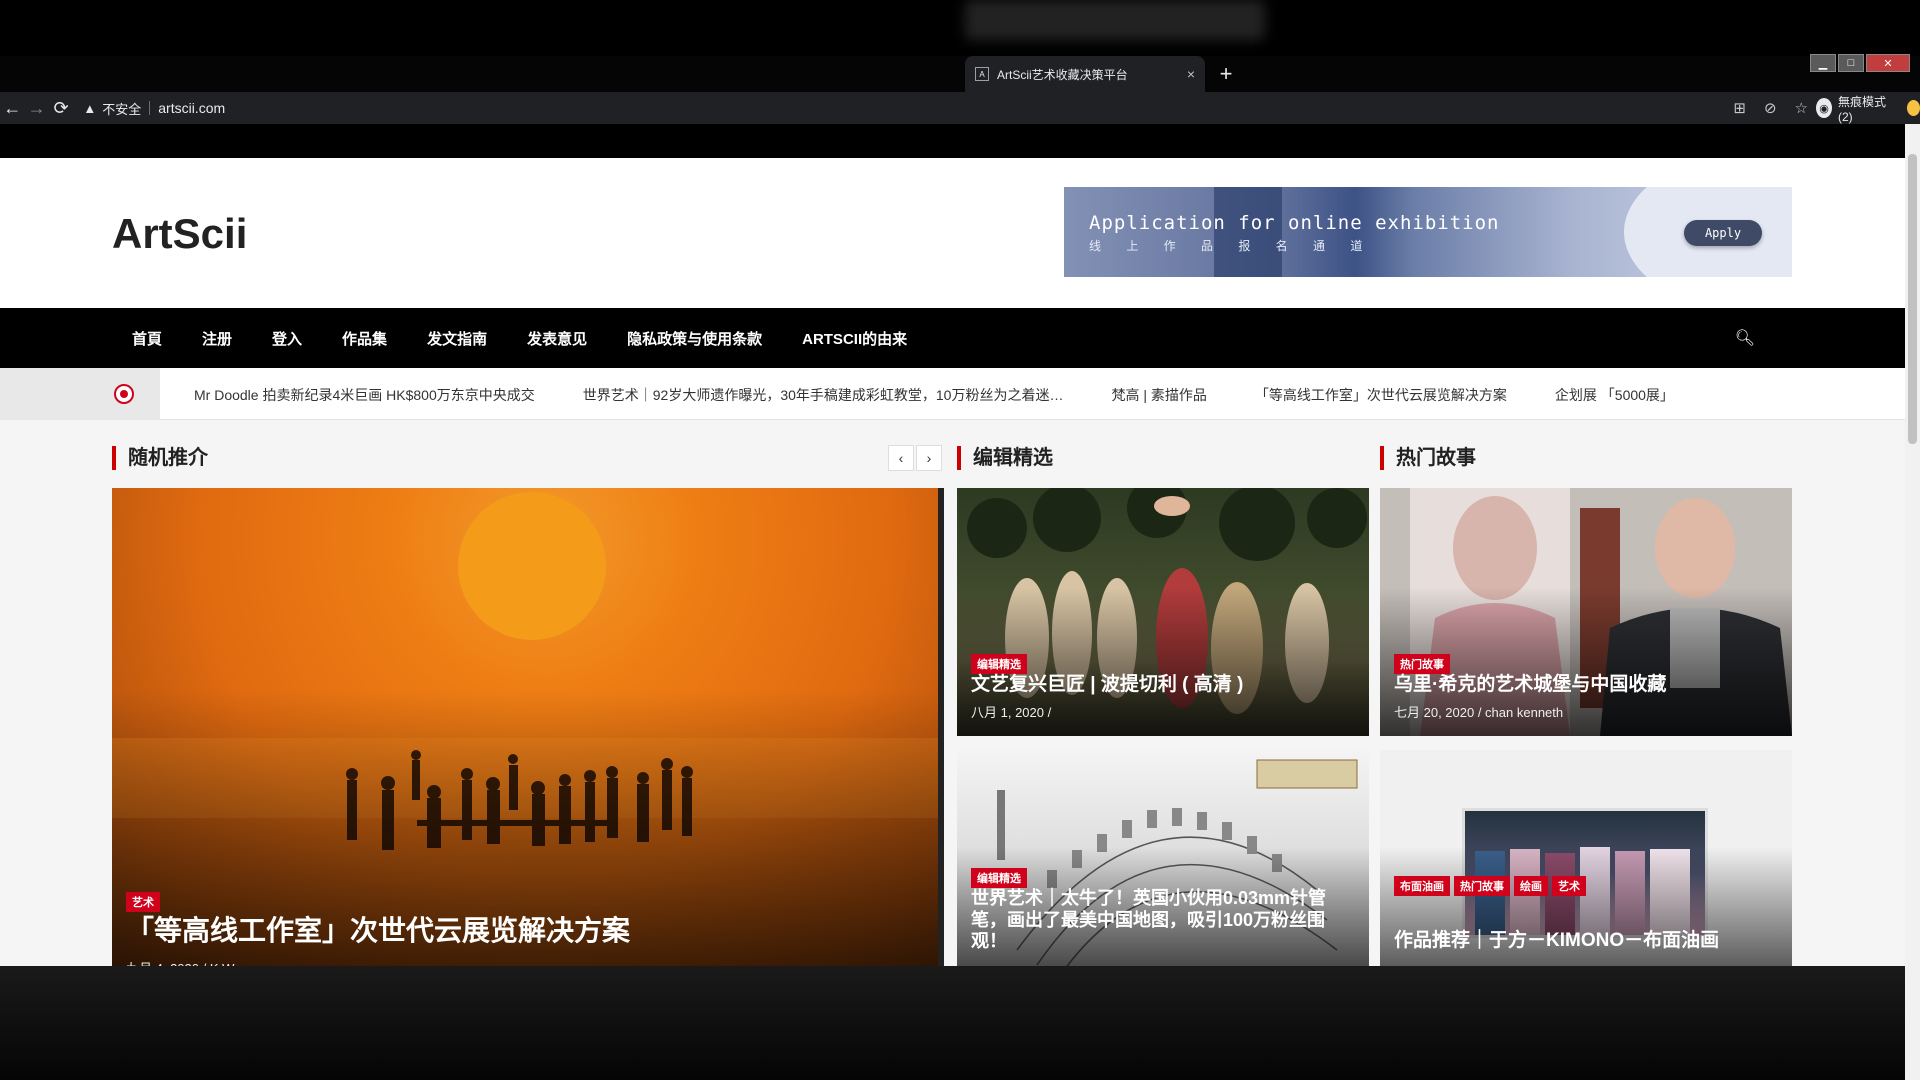  Describe the element at coordinates (1191, 74) in the screenshot. I see `tab-close-icon: ×` at that location.